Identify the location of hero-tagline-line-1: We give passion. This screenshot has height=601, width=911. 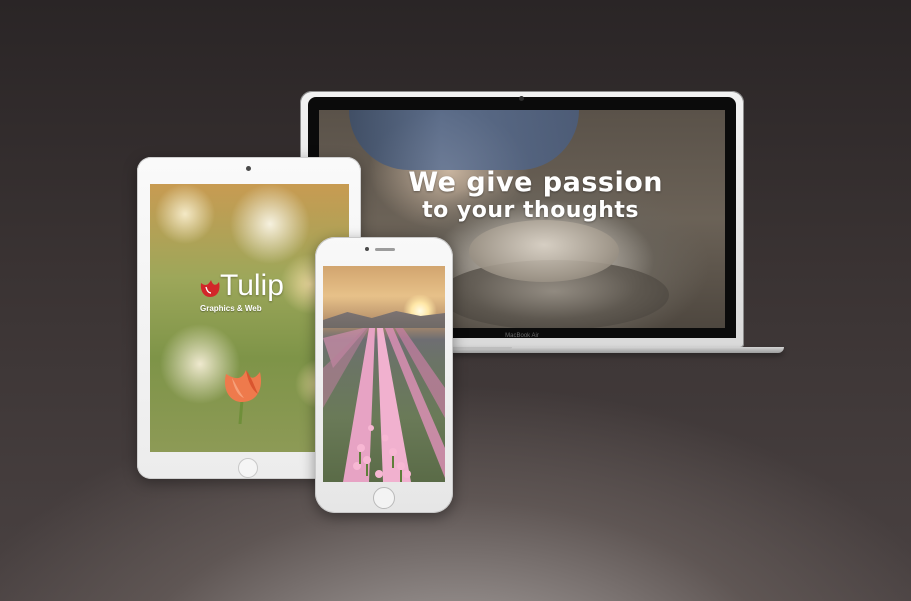
(535, 182).